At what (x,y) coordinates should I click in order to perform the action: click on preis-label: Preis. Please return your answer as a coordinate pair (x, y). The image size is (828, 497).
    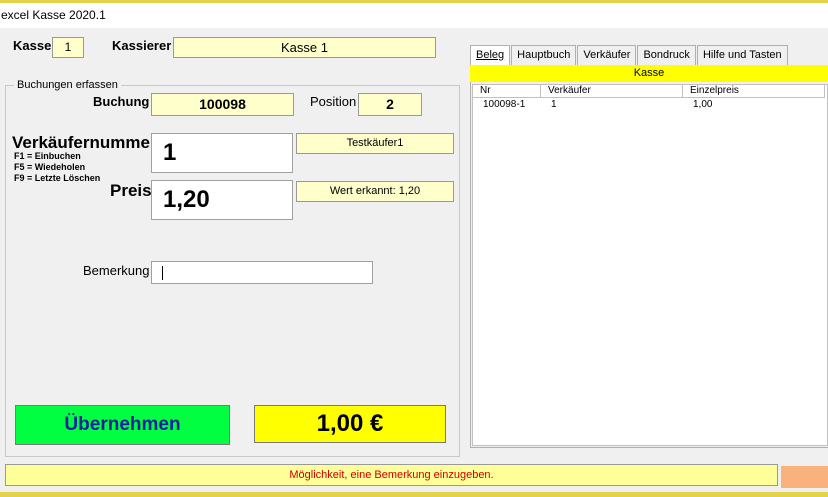
    Looking at the image, I should click on (131, 190).